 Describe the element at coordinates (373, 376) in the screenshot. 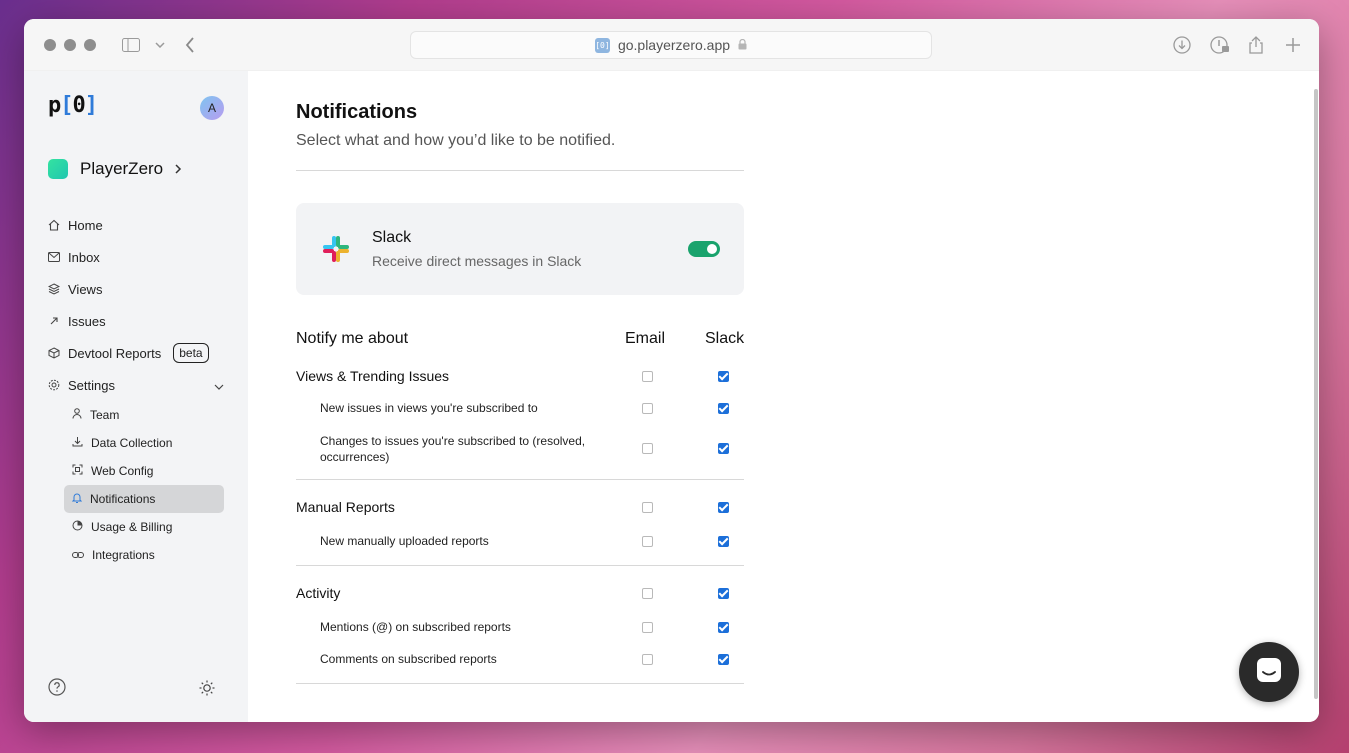

I see `group-label: Views & Trending Issues` at that location.